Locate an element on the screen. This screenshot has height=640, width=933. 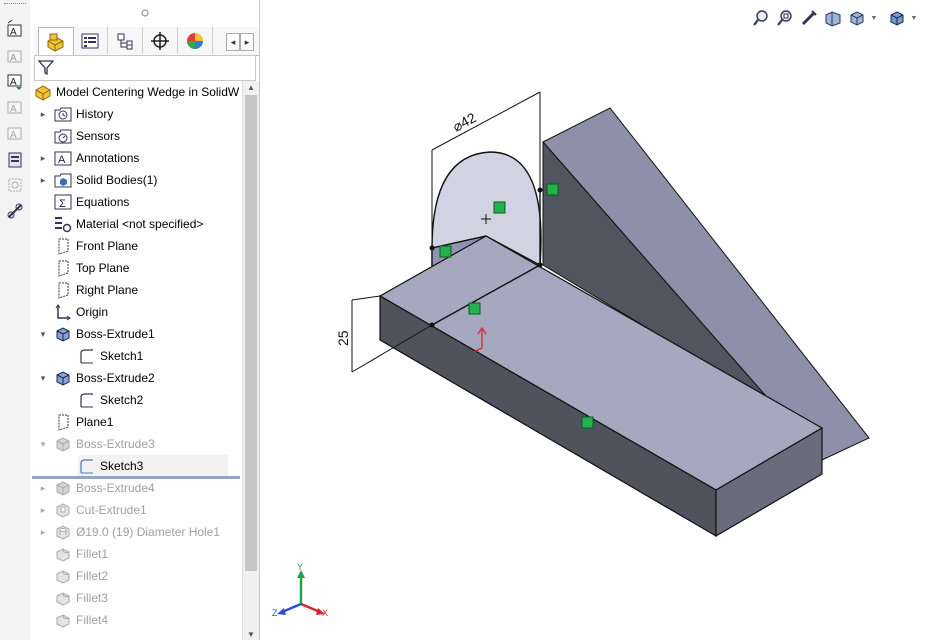
display-manager-icon is located at coordinates (195, 40).